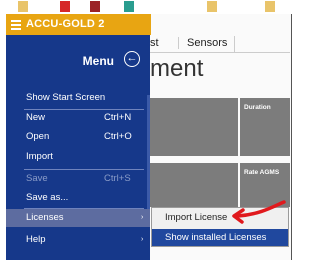 This screenshot has height=260, width=320. What do you see at coordinates (78, 240) in the screenshot?
I see `menu-item-help: Help ›` at bounding box center [78, 240].